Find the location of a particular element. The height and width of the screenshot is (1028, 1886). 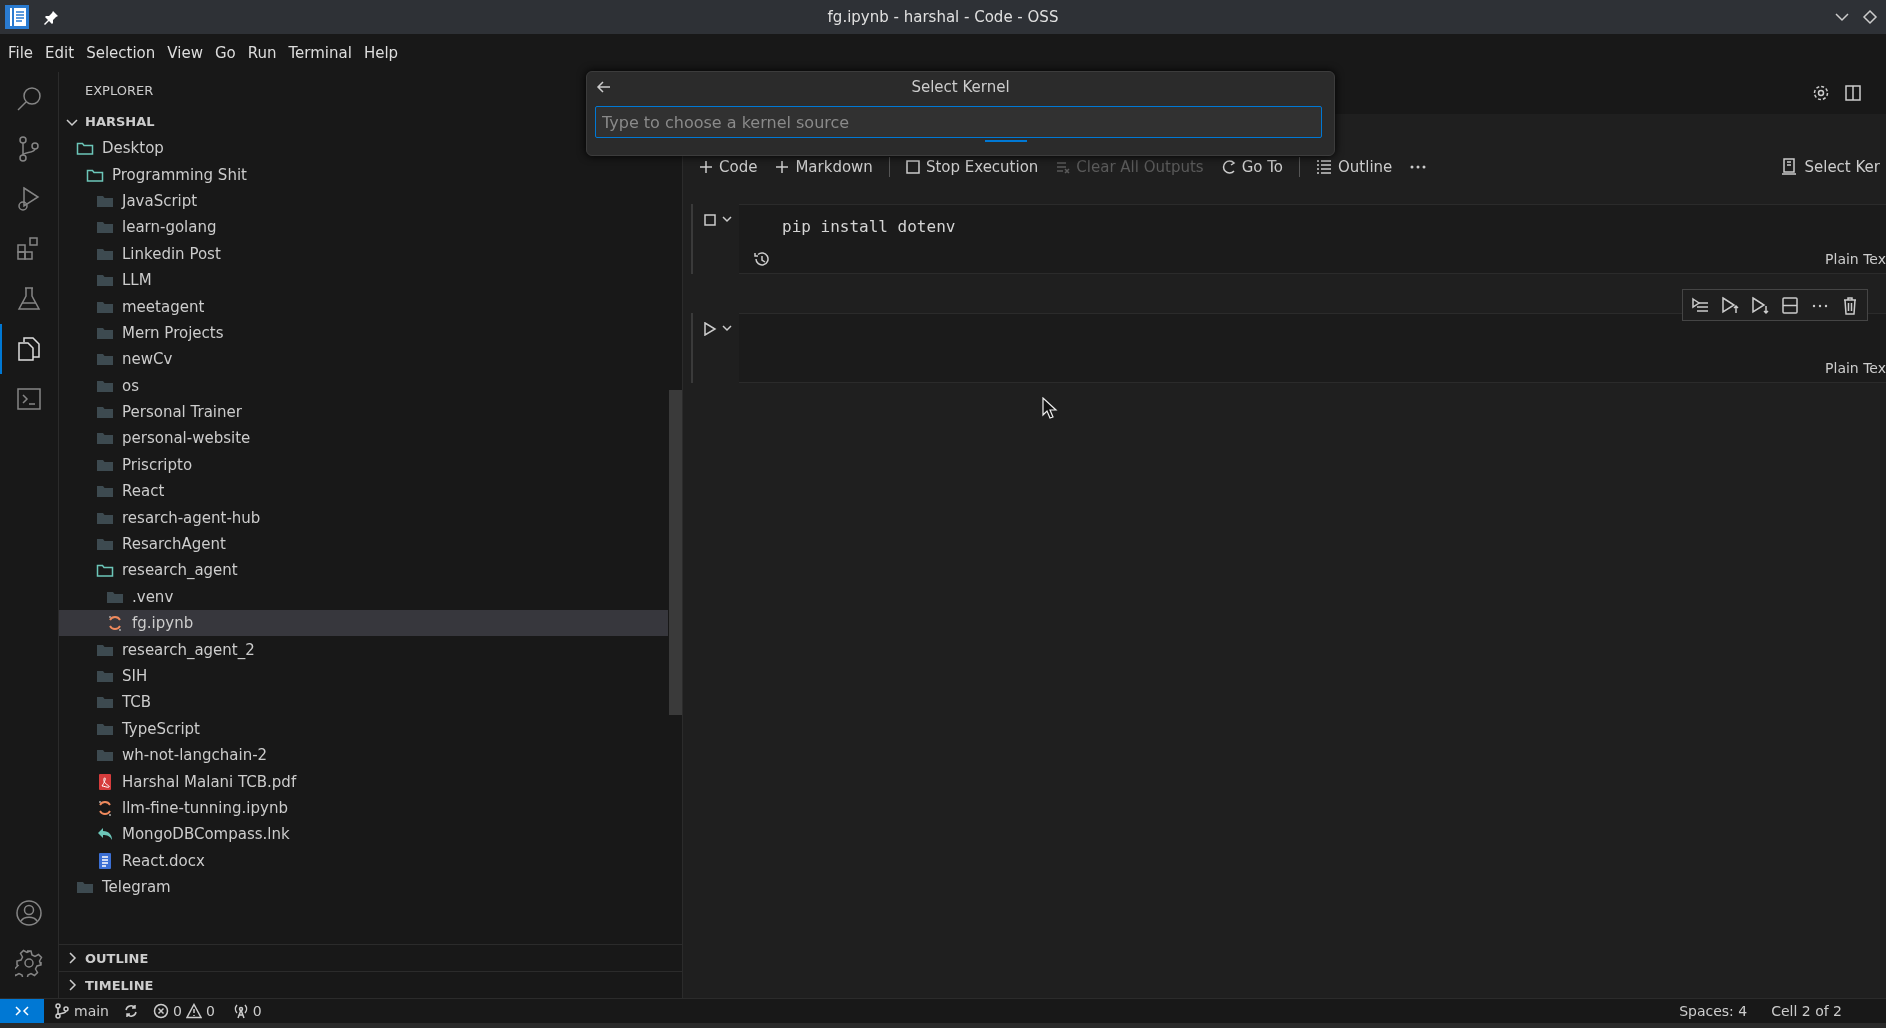

menu-item: Help is located at coordinates (381, 53).